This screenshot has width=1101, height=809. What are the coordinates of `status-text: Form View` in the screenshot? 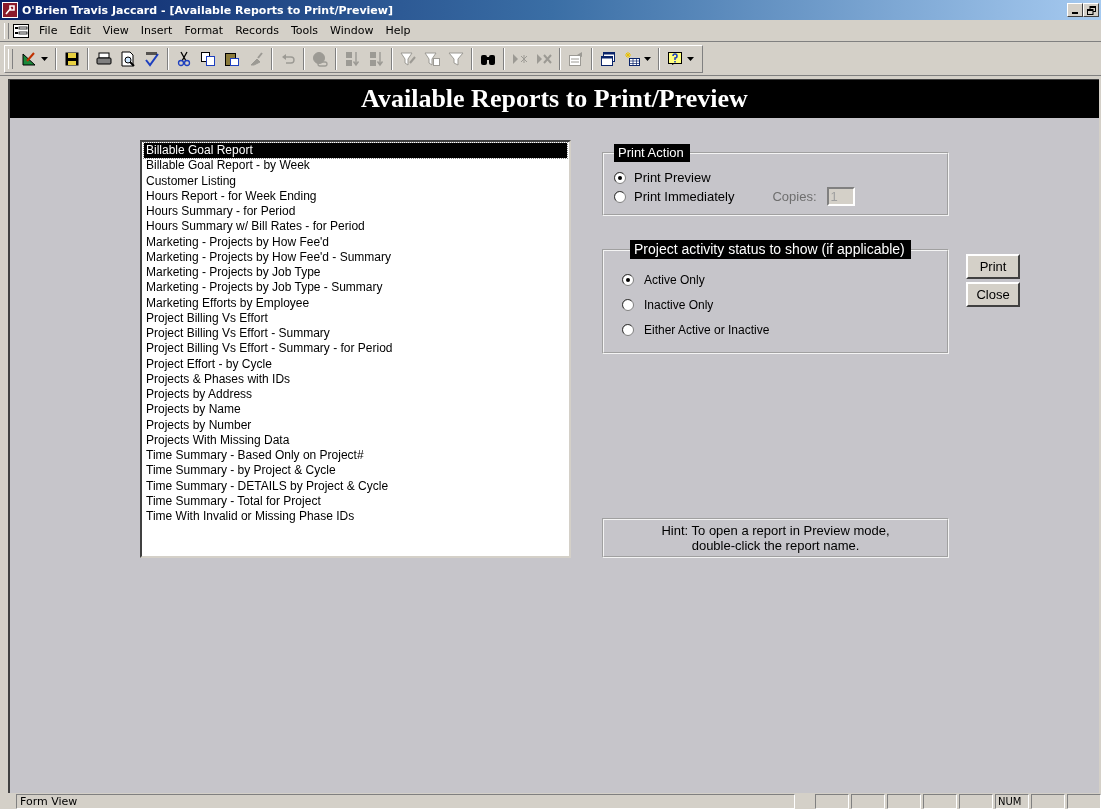 It's located at (405, 801).